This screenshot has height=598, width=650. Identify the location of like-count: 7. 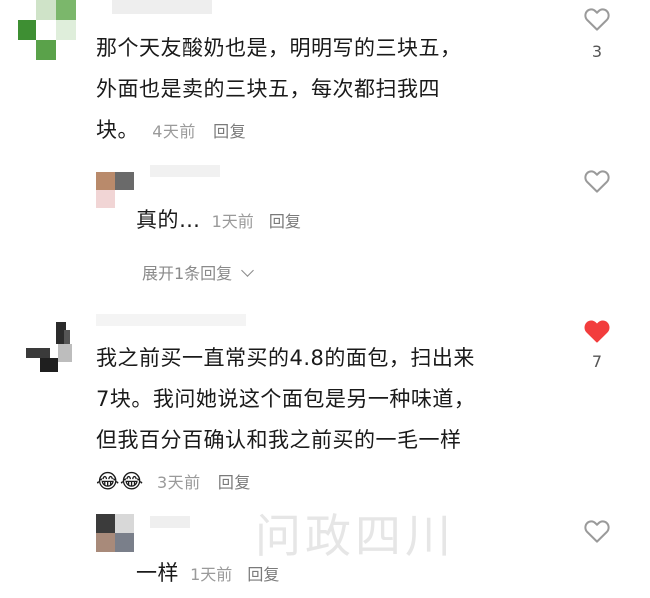
(597, 361).